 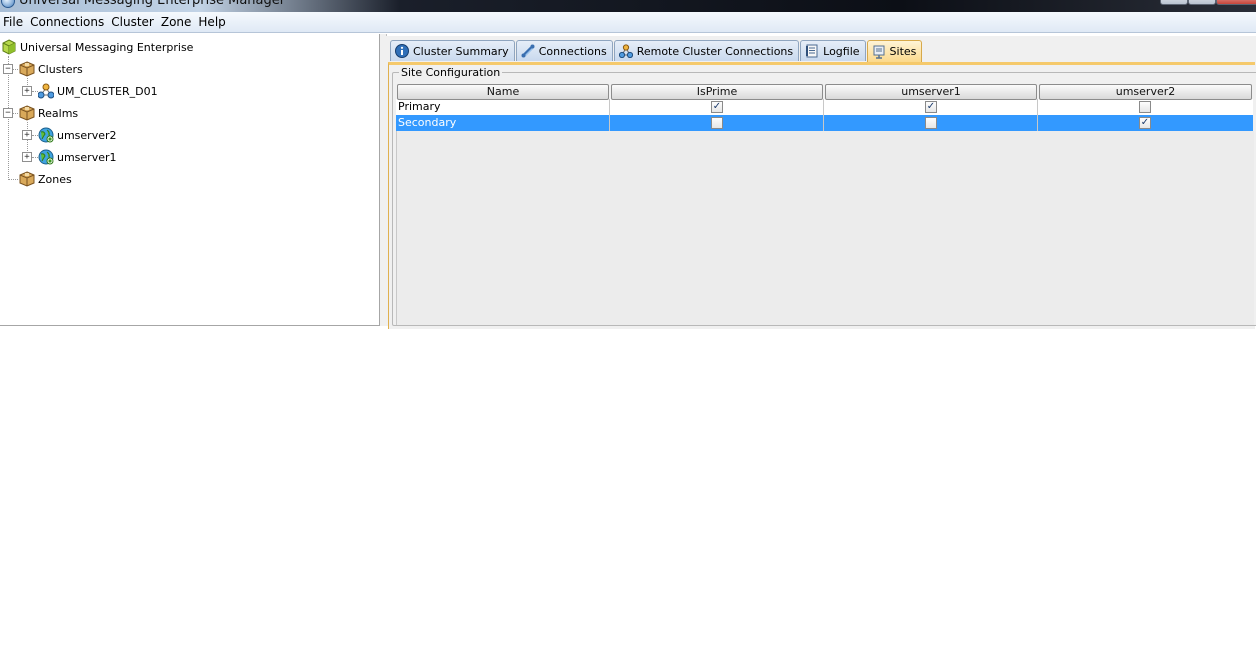 I want to click on umserver2-checkbox: ✓, so click(x=1145, y=123).